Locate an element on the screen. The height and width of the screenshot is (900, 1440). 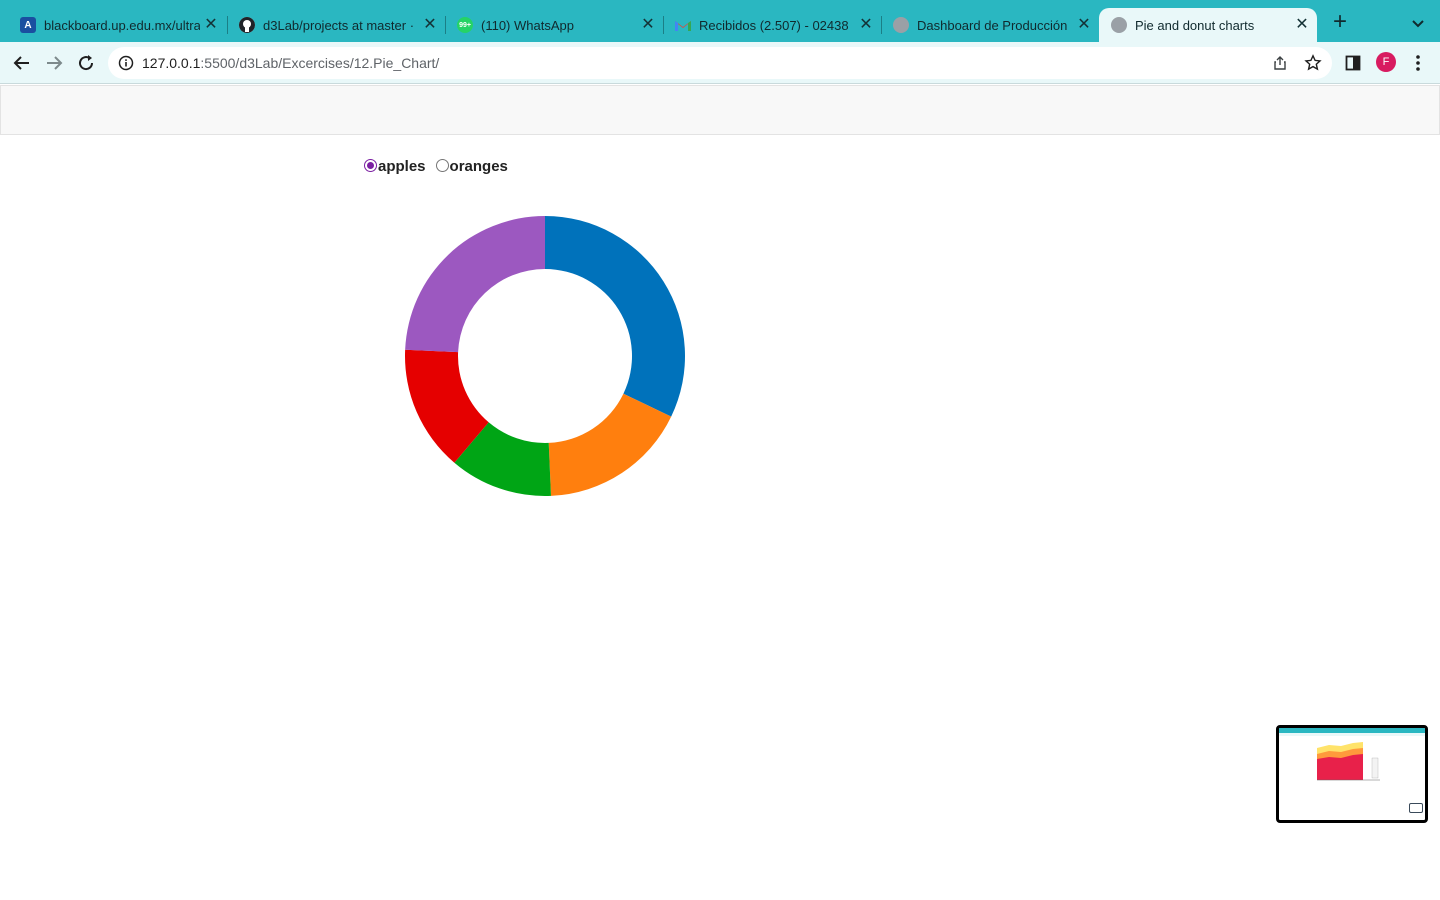
tab-github: d3Lab/projects at master · ✕ is located at coordinates (336, 25).